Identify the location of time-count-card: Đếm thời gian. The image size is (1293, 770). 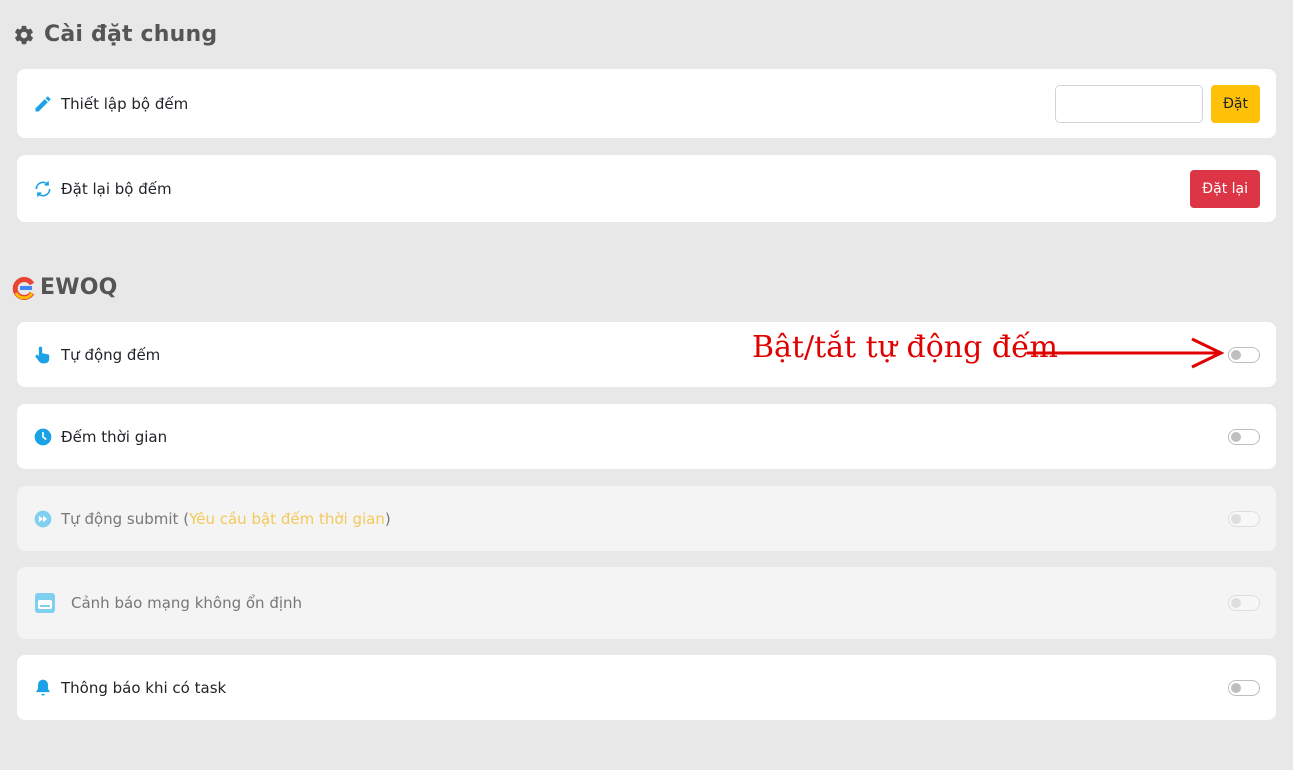
(646, 436).